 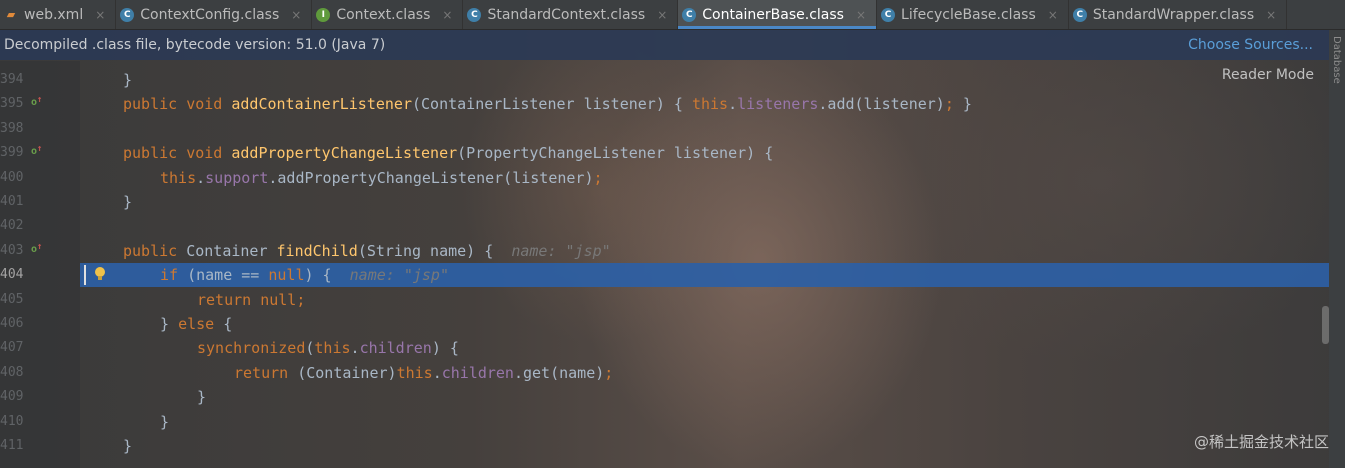 What do you see at coordinates (1336, 60) in the screenshot?
I see `database-tool-button: Database` at bounding box center [1336, 60].